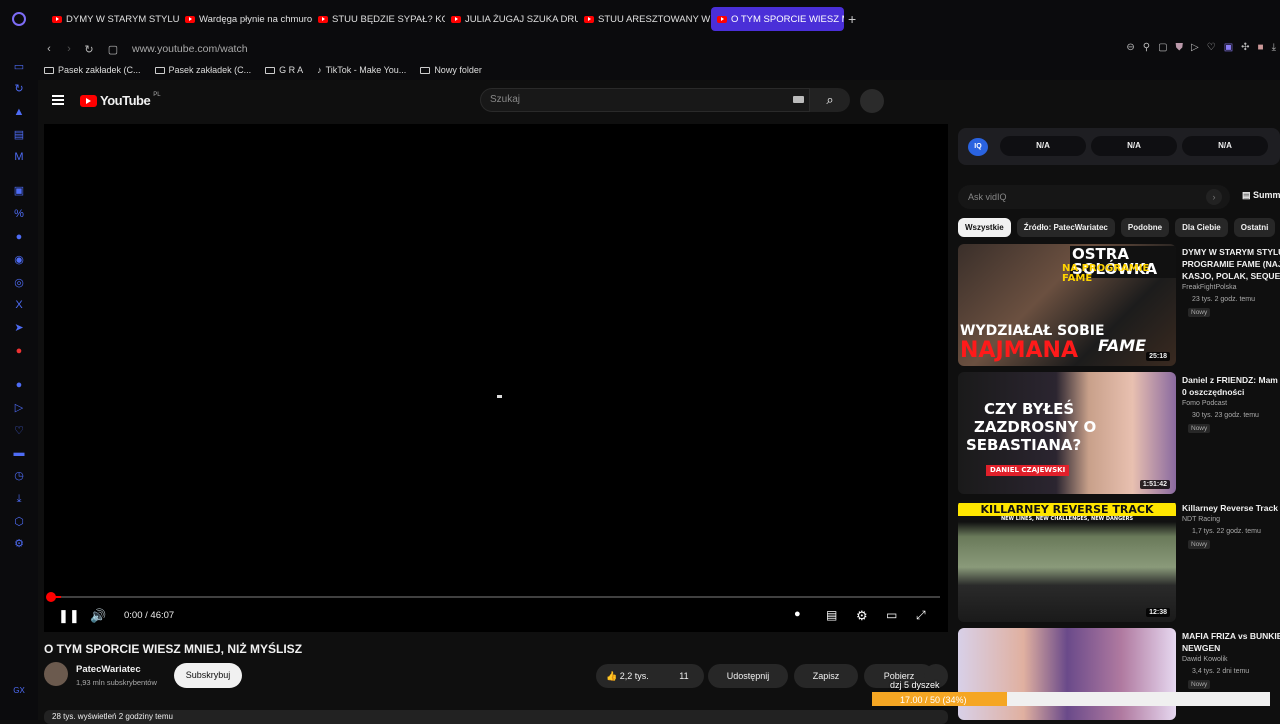 The height and width of the screenshot is (724, 1280). I want to click on search-input: Szukaj, so click(645, 100).